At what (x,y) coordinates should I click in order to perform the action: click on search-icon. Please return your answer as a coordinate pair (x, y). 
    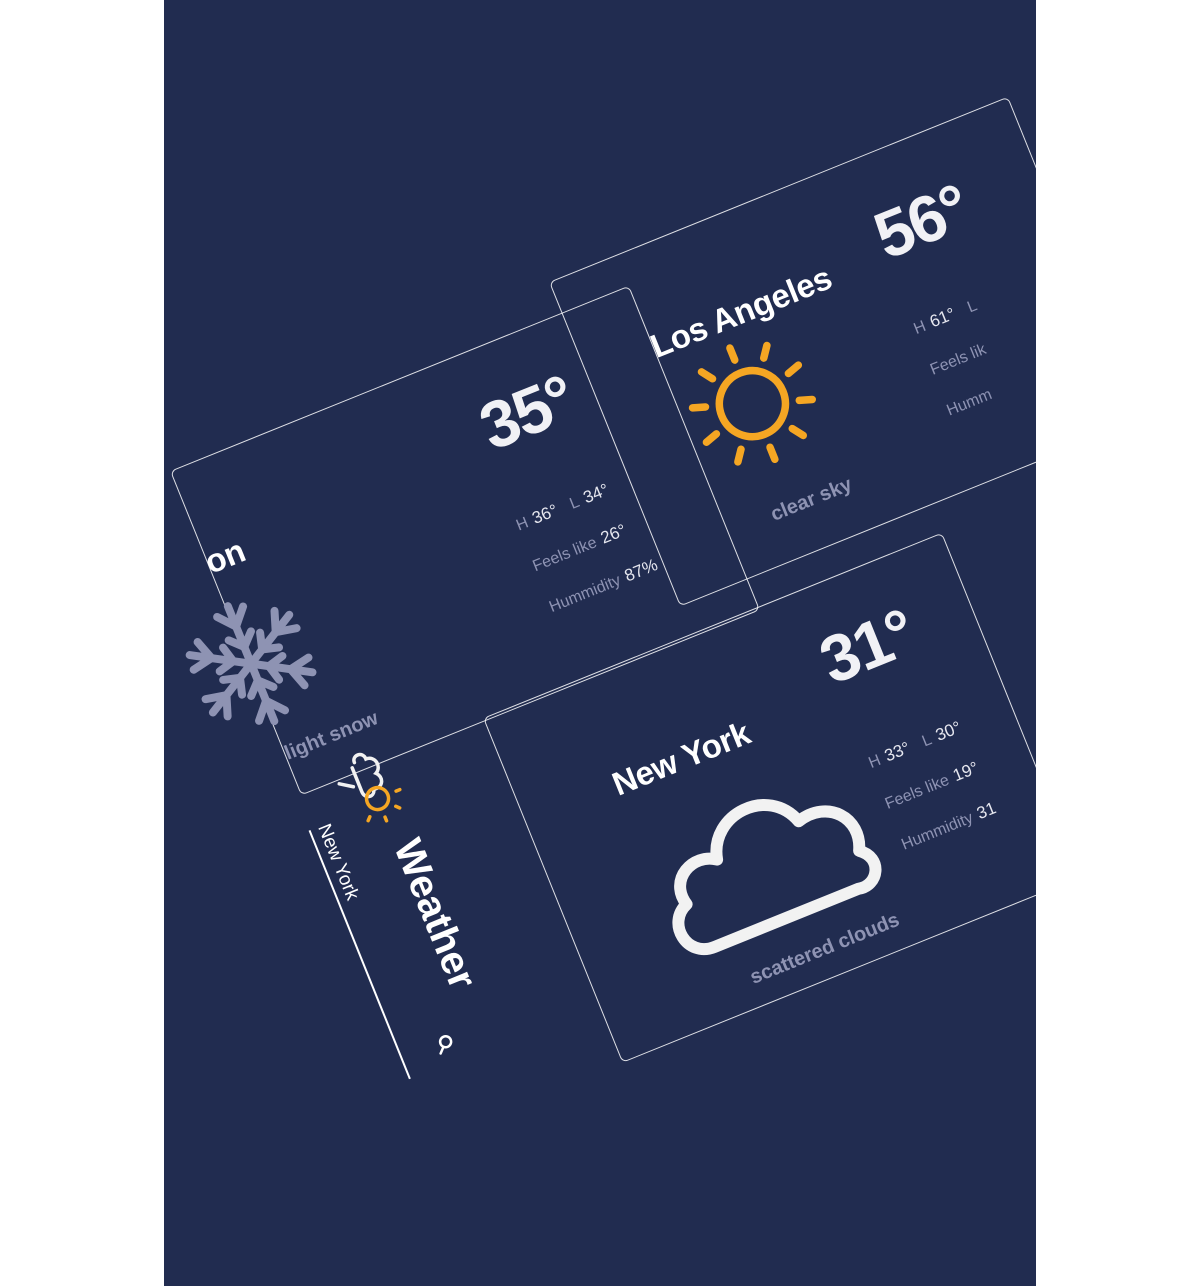
    Looking at the image, I should click on (442, 1045).